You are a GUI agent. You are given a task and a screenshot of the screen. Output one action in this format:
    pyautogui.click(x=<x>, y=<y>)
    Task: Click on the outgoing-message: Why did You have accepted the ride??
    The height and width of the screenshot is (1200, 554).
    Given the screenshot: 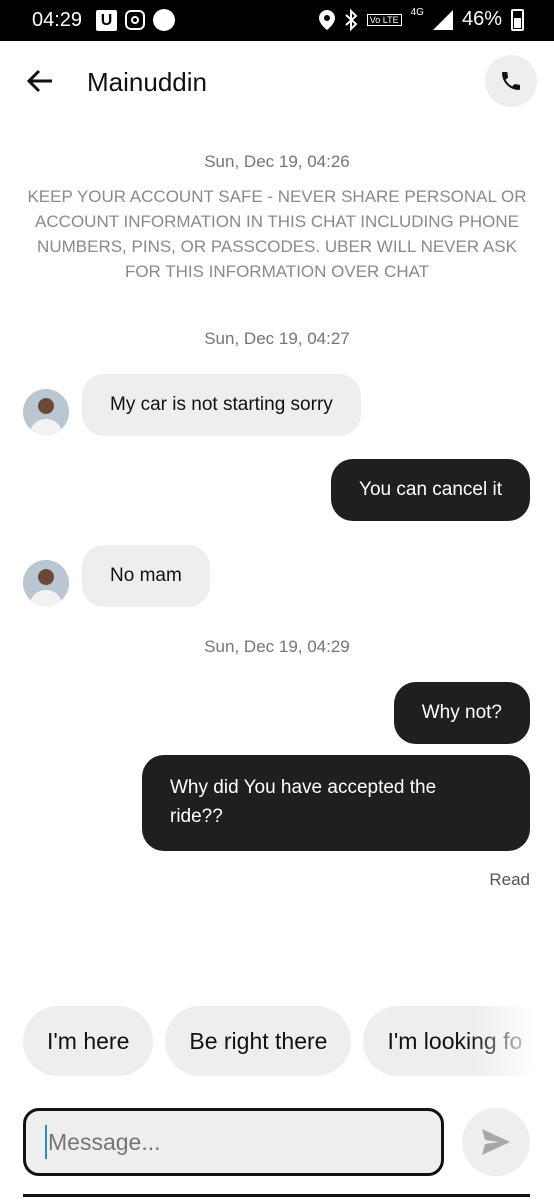 What is the action you would take?
    pyautogui.click(x=336, y=803)
    